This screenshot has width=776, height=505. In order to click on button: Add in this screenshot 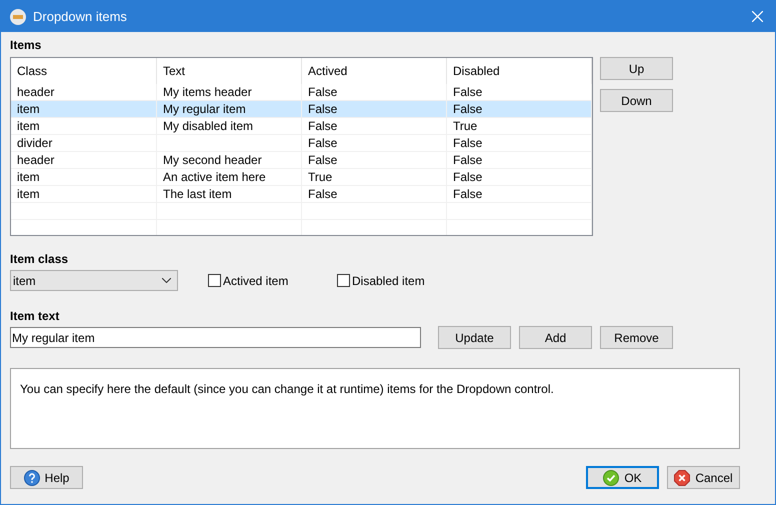, I will do `click(555, 337)`.